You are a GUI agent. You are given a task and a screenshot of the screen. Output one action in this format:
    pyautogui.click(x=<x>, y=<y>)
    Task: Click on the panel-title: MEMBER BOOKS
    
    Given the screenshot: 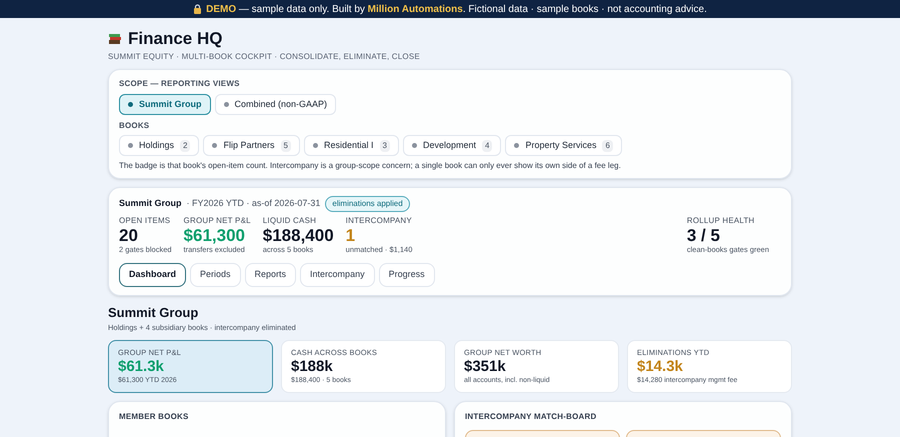 What is the action you would take?
    pyautogui.click(x=154, y=417)
    